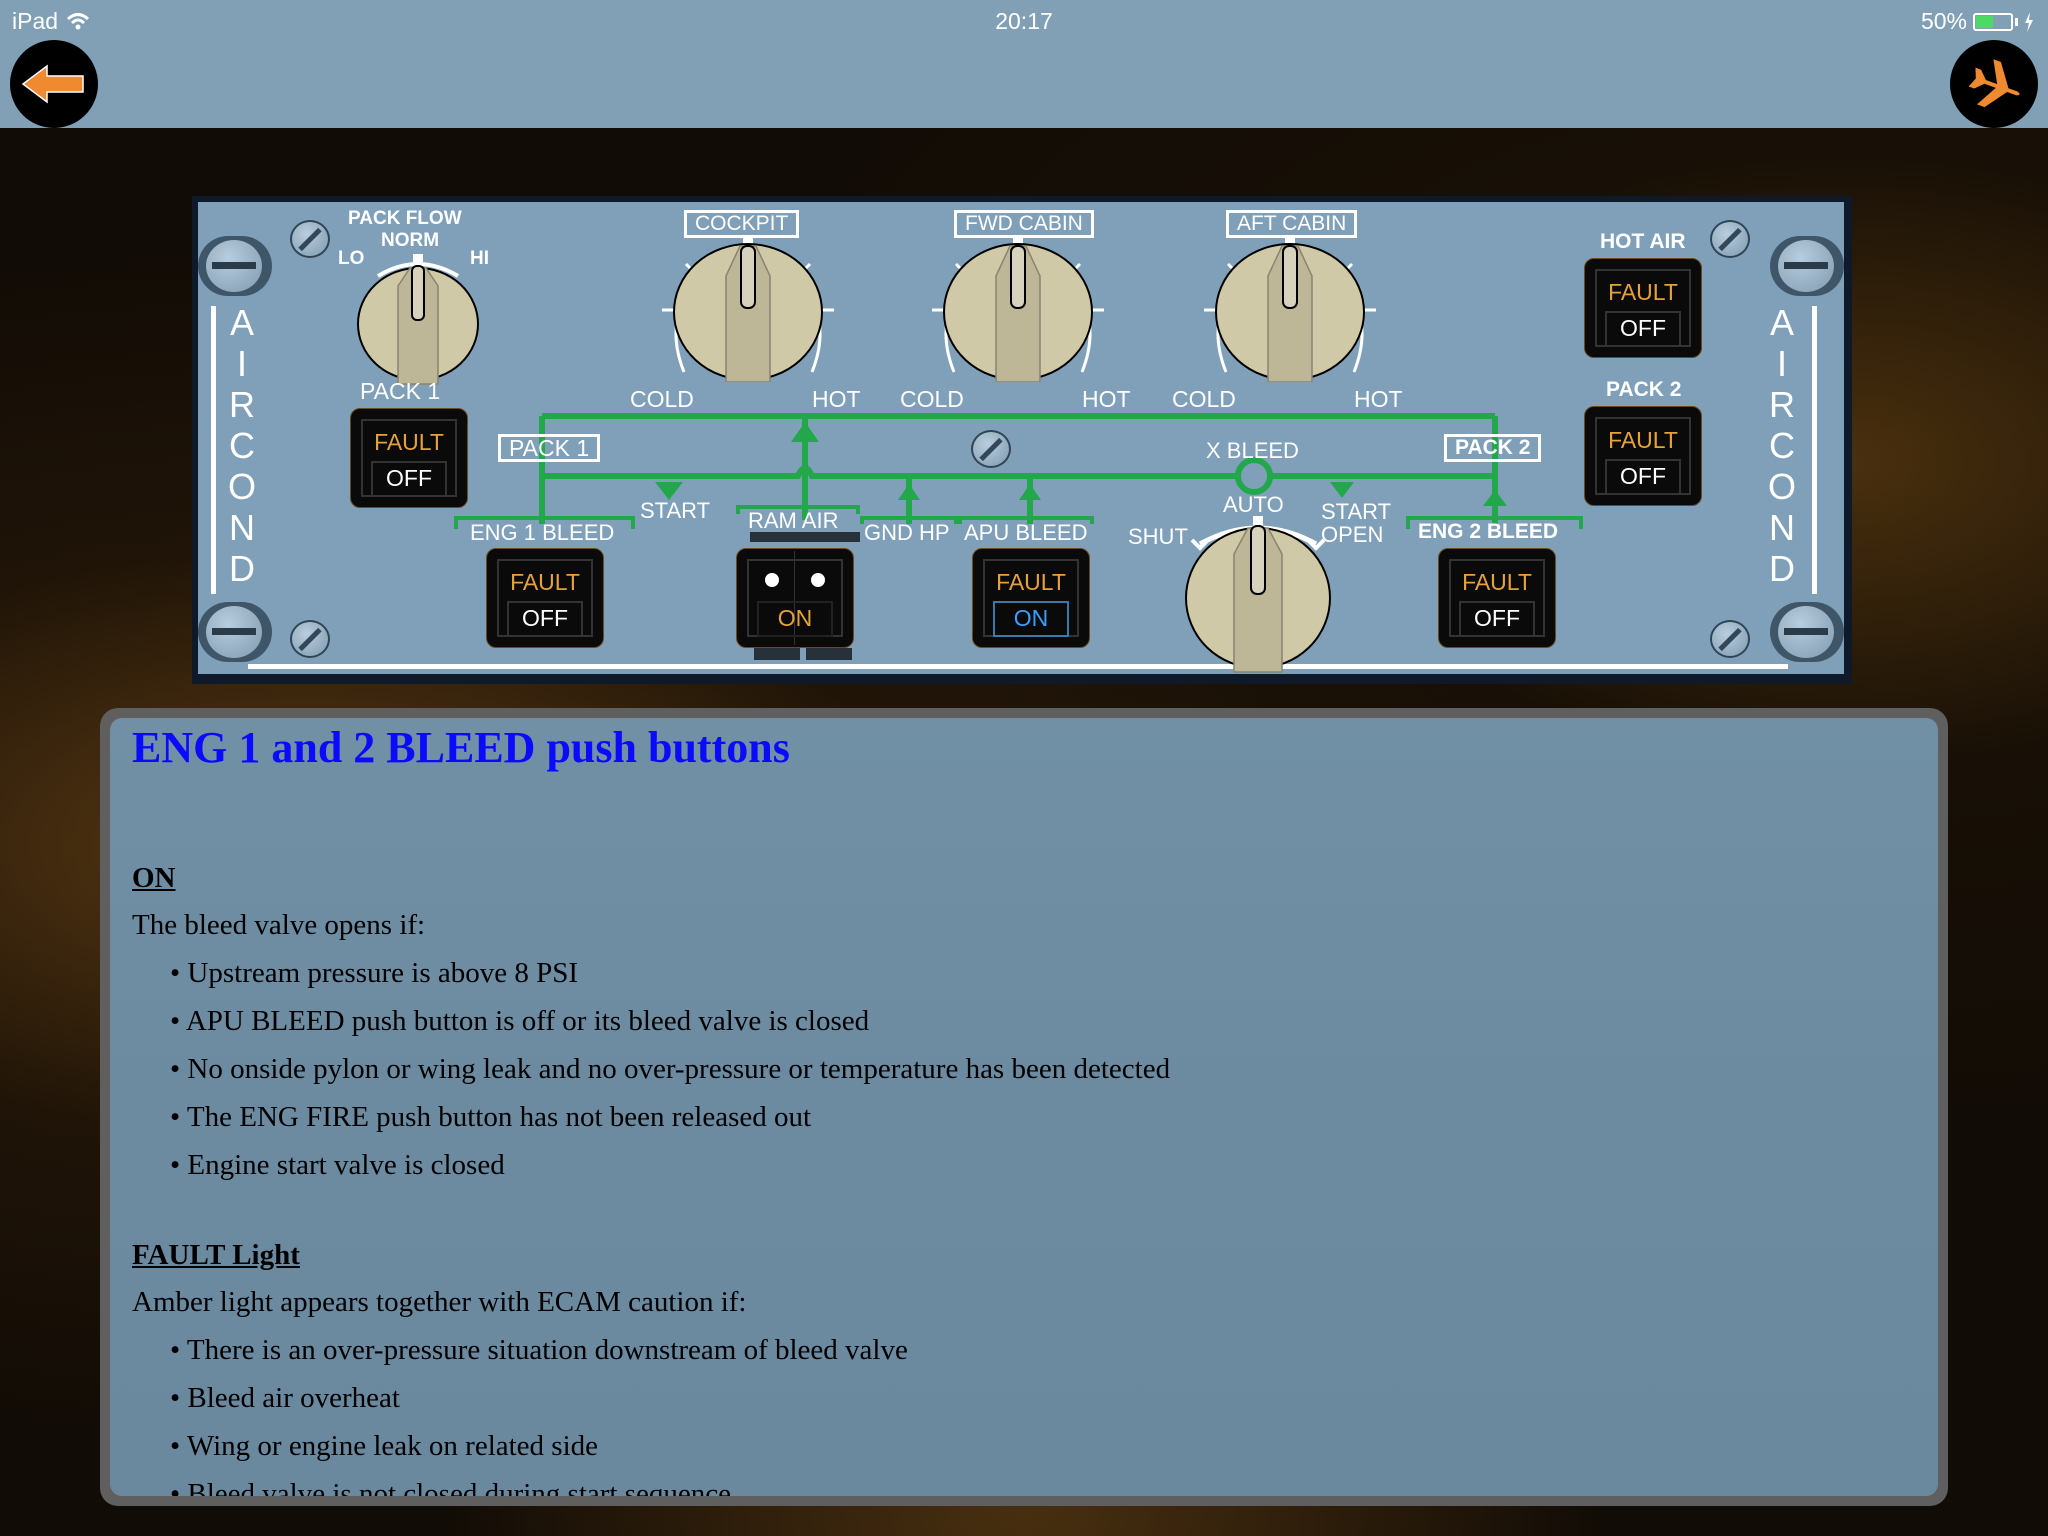  Describe the element at coordinates (216, 1255) in the screenshot. I see `section-heading: FAULT Light` at that location.